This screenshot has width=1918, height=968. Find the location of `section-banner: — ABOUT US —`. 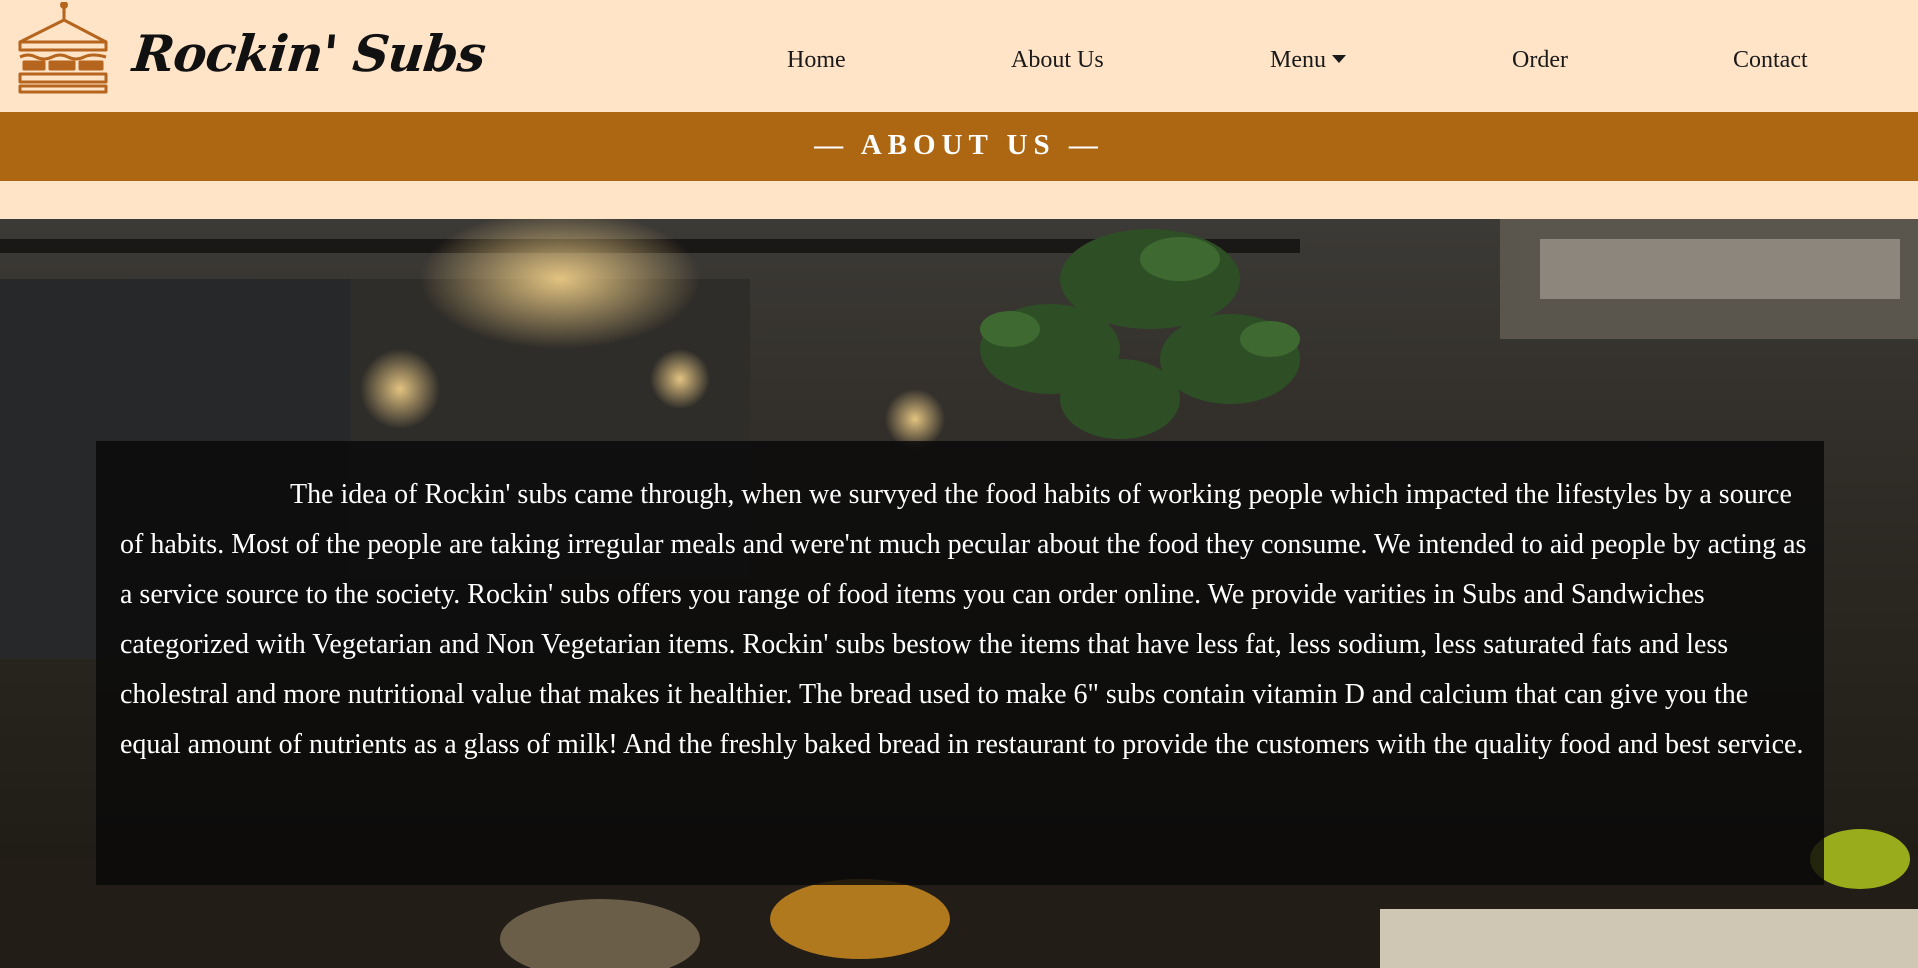

section-banner: — ABOUT US — is located at coordinates (959, 146).